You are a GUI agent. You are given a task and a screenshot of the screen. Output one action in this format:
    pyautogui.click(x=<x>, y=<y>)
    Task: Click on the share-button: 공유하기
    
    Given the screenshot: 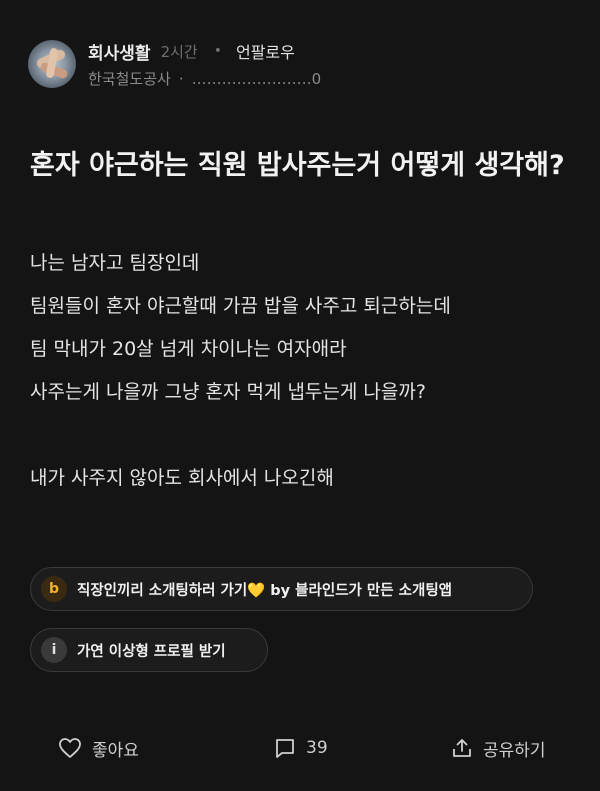 What is the action you would take?
    pyautogui.click(x=498, y=748)
    